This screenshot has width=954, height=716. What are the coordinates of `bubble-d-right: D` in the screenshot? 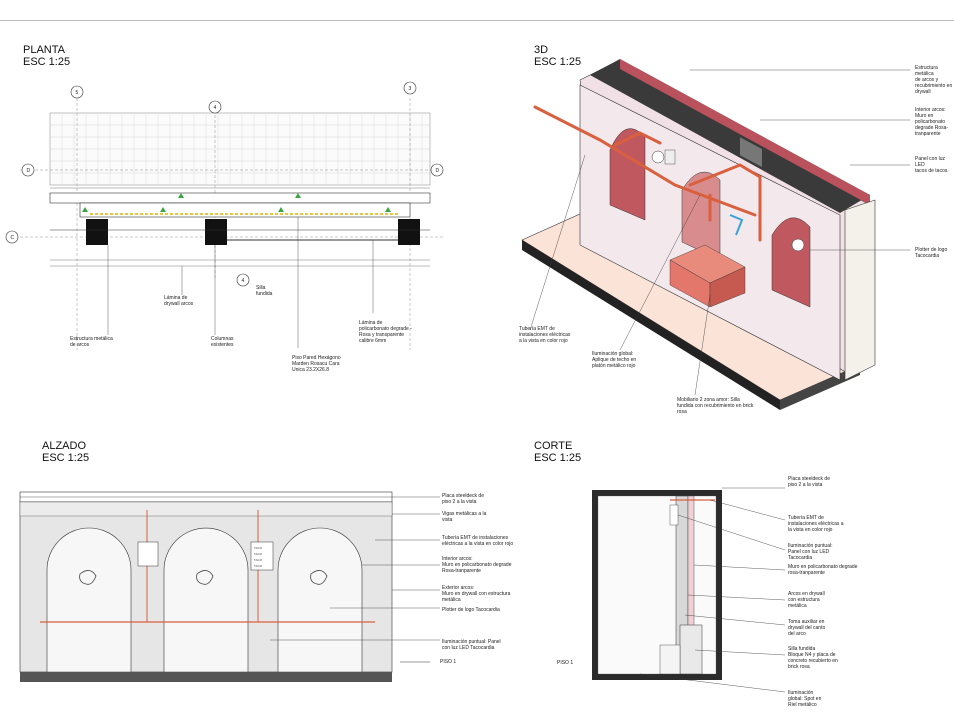 It's located at (438, 171).